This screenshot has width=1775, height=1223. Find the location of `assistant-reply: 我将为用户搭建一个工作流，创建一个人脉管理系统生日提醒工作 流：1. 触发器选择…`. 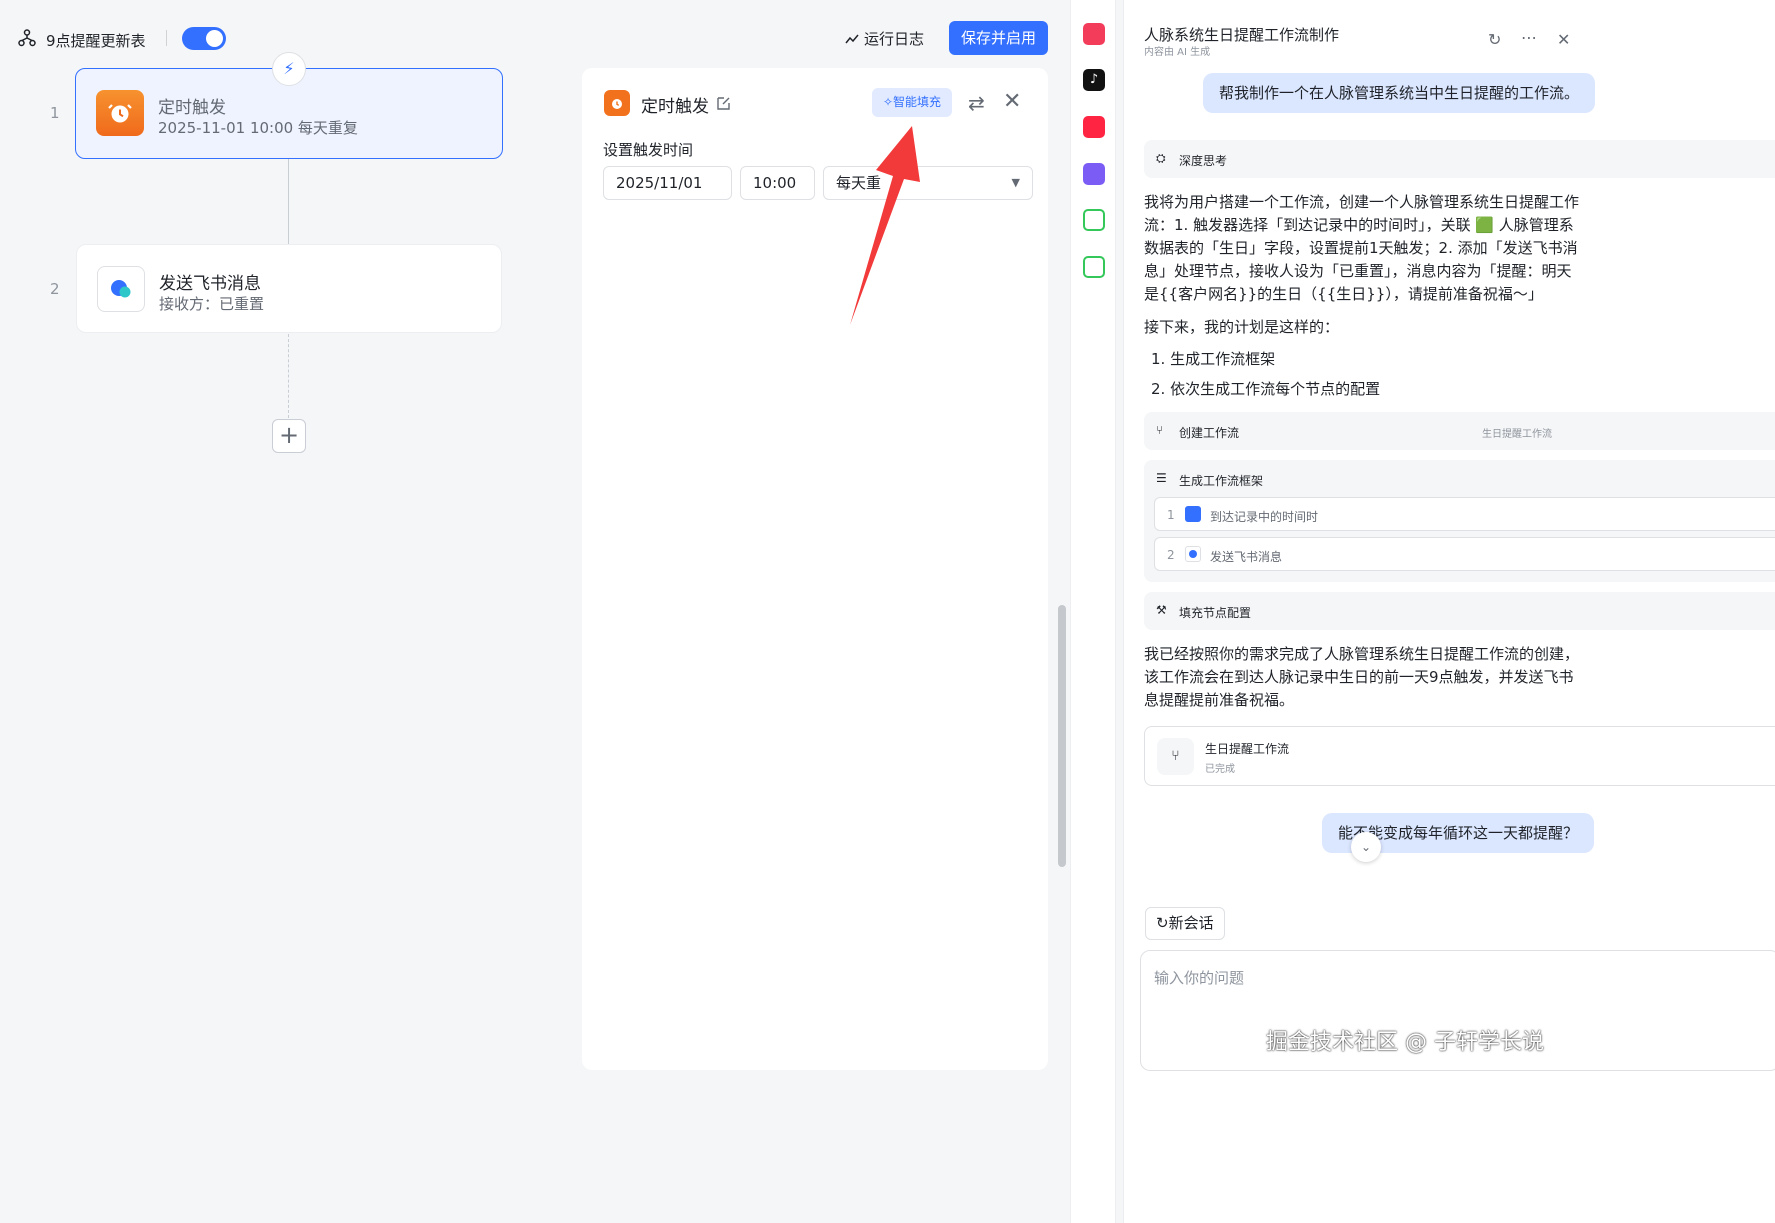

assistant-reply: 我将为用户搭建一个工作流，创建一个人脉管理系统生日提醒工作 流：1. 触发器选择… is located at coordinates (1459, 248).